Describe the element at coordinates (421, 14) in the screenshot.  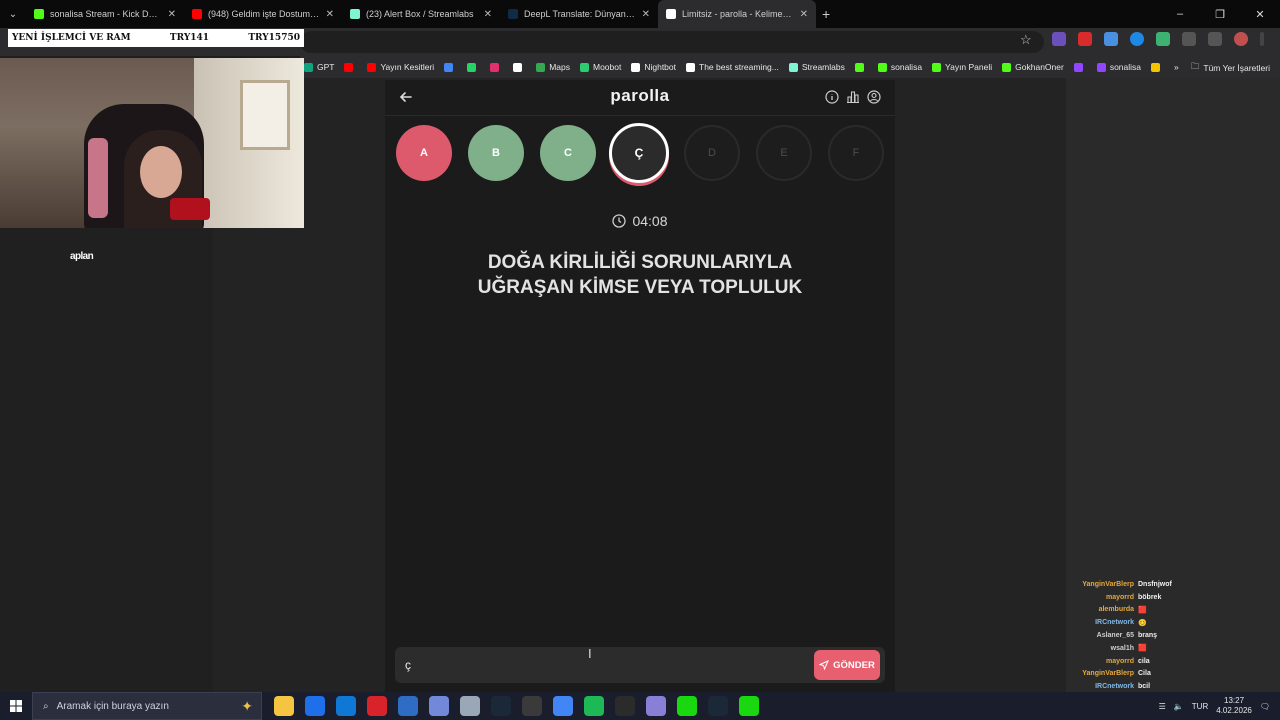
I see `browser-tab: (23) Alert Box / Streamlabs ✕` at that location.